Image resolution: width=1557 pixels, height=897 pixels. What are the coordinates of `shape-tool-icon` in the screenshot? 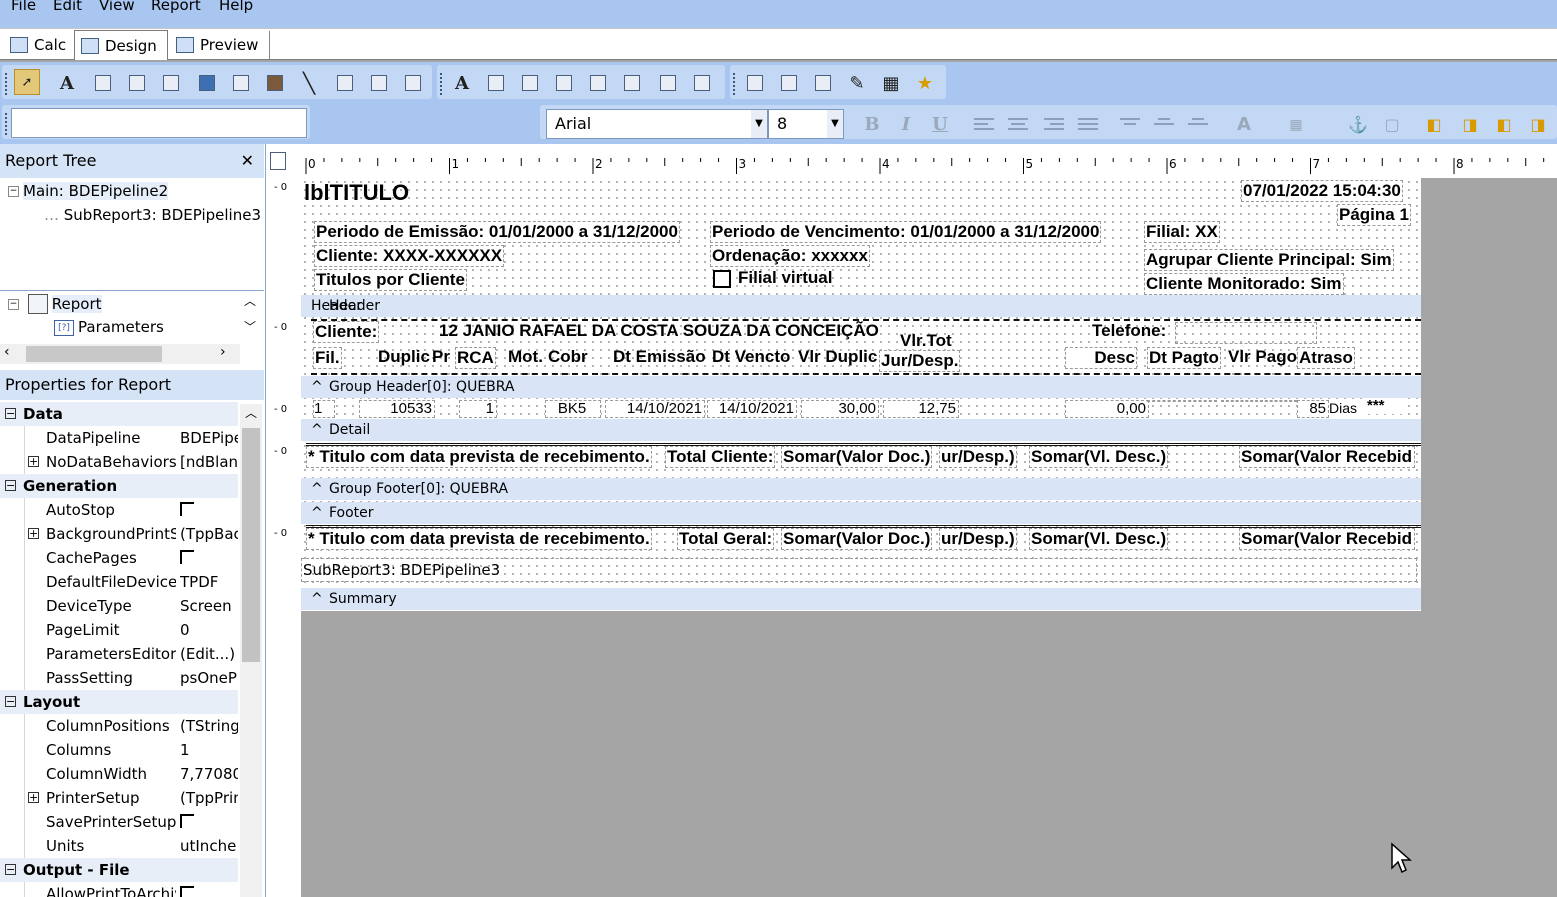 It's located at (275, 83).